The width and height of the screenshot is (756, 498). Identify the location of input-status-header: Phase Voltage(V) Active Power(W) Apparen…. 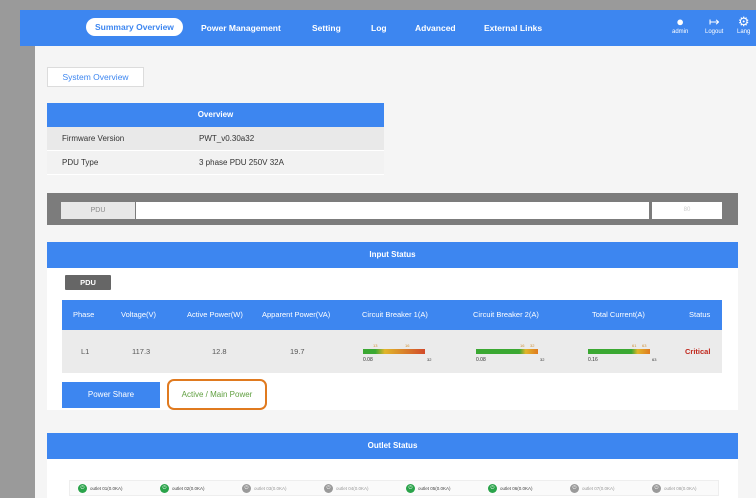
(392, 315).